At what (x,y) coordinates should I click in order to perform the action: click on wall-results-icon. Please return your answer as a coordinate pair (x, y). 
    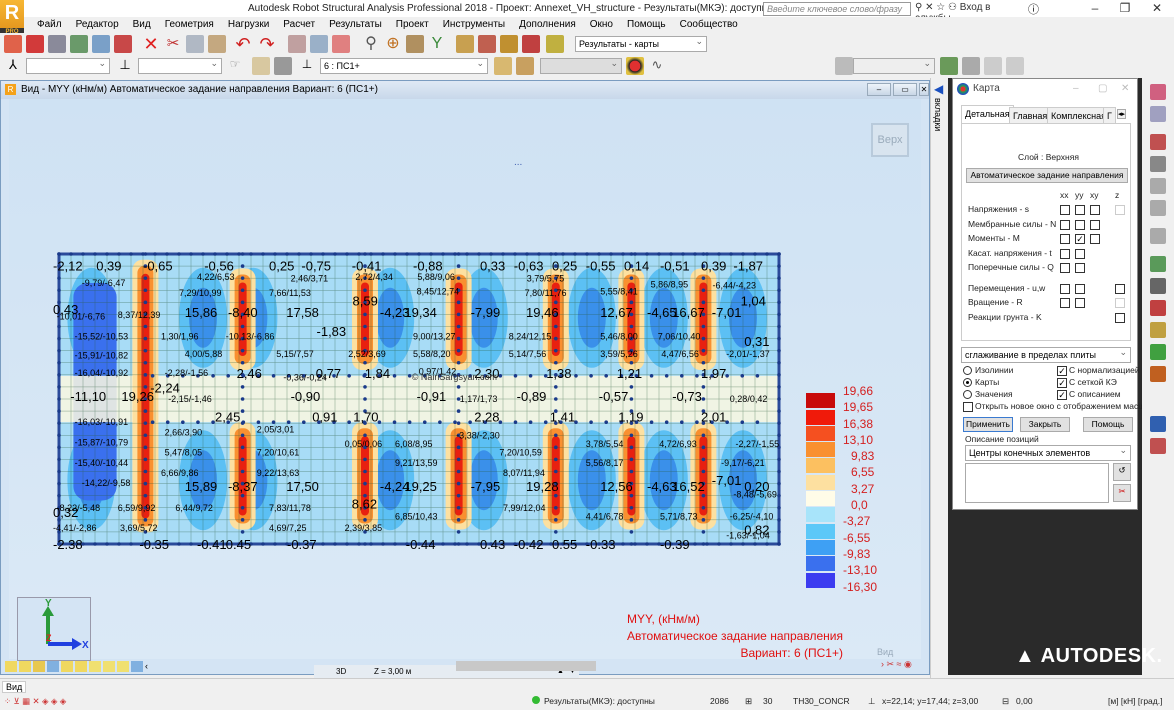
    Looking at the image, I should click on (1158, 186).